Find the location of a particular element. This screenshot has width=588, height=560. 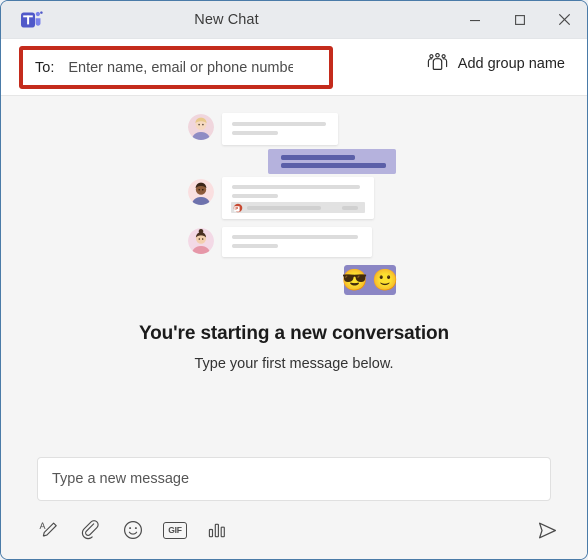

maximize-icon is located at coordinates (519, 19).